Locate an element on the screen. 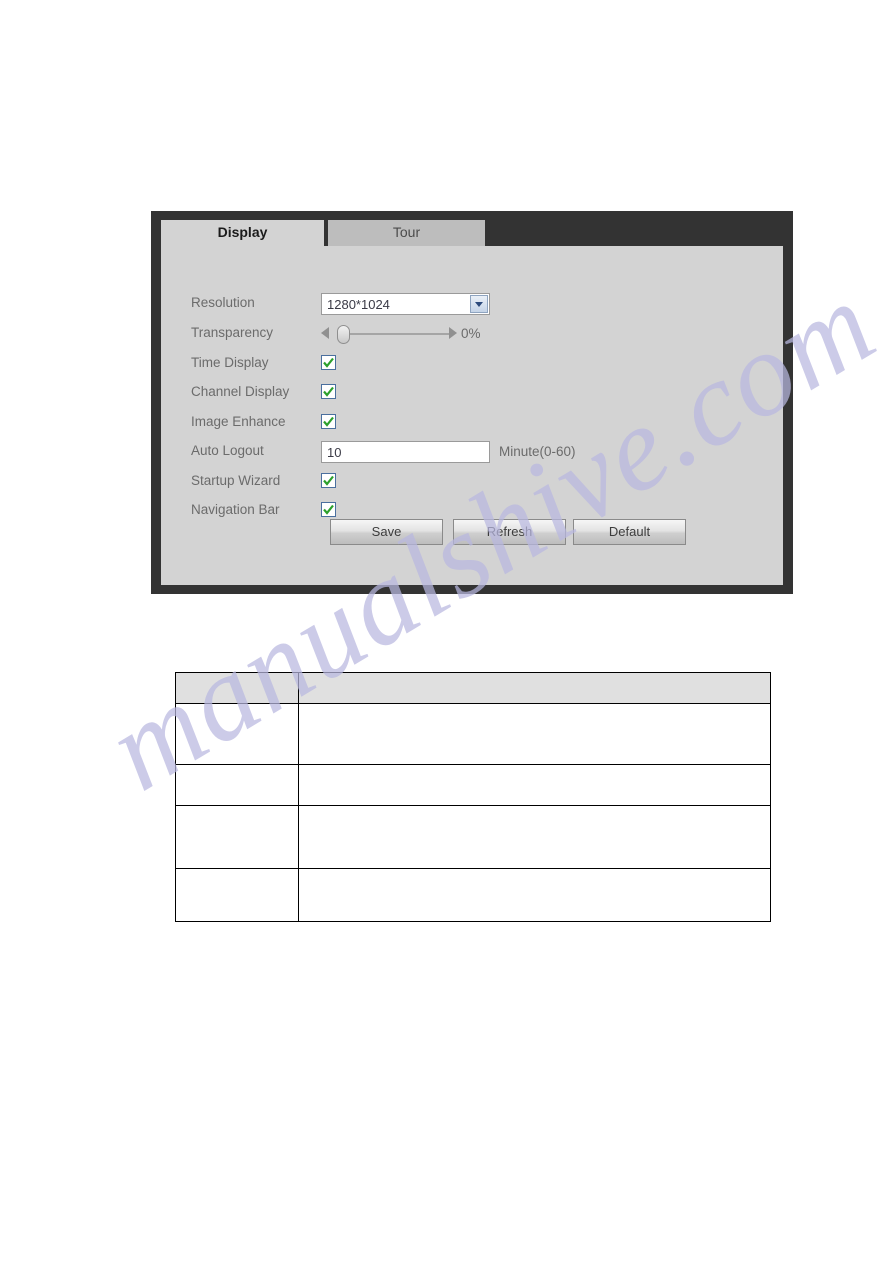 The image size is (893, 1263). refresh-button: Refresh is located at coordinates (509, 532).